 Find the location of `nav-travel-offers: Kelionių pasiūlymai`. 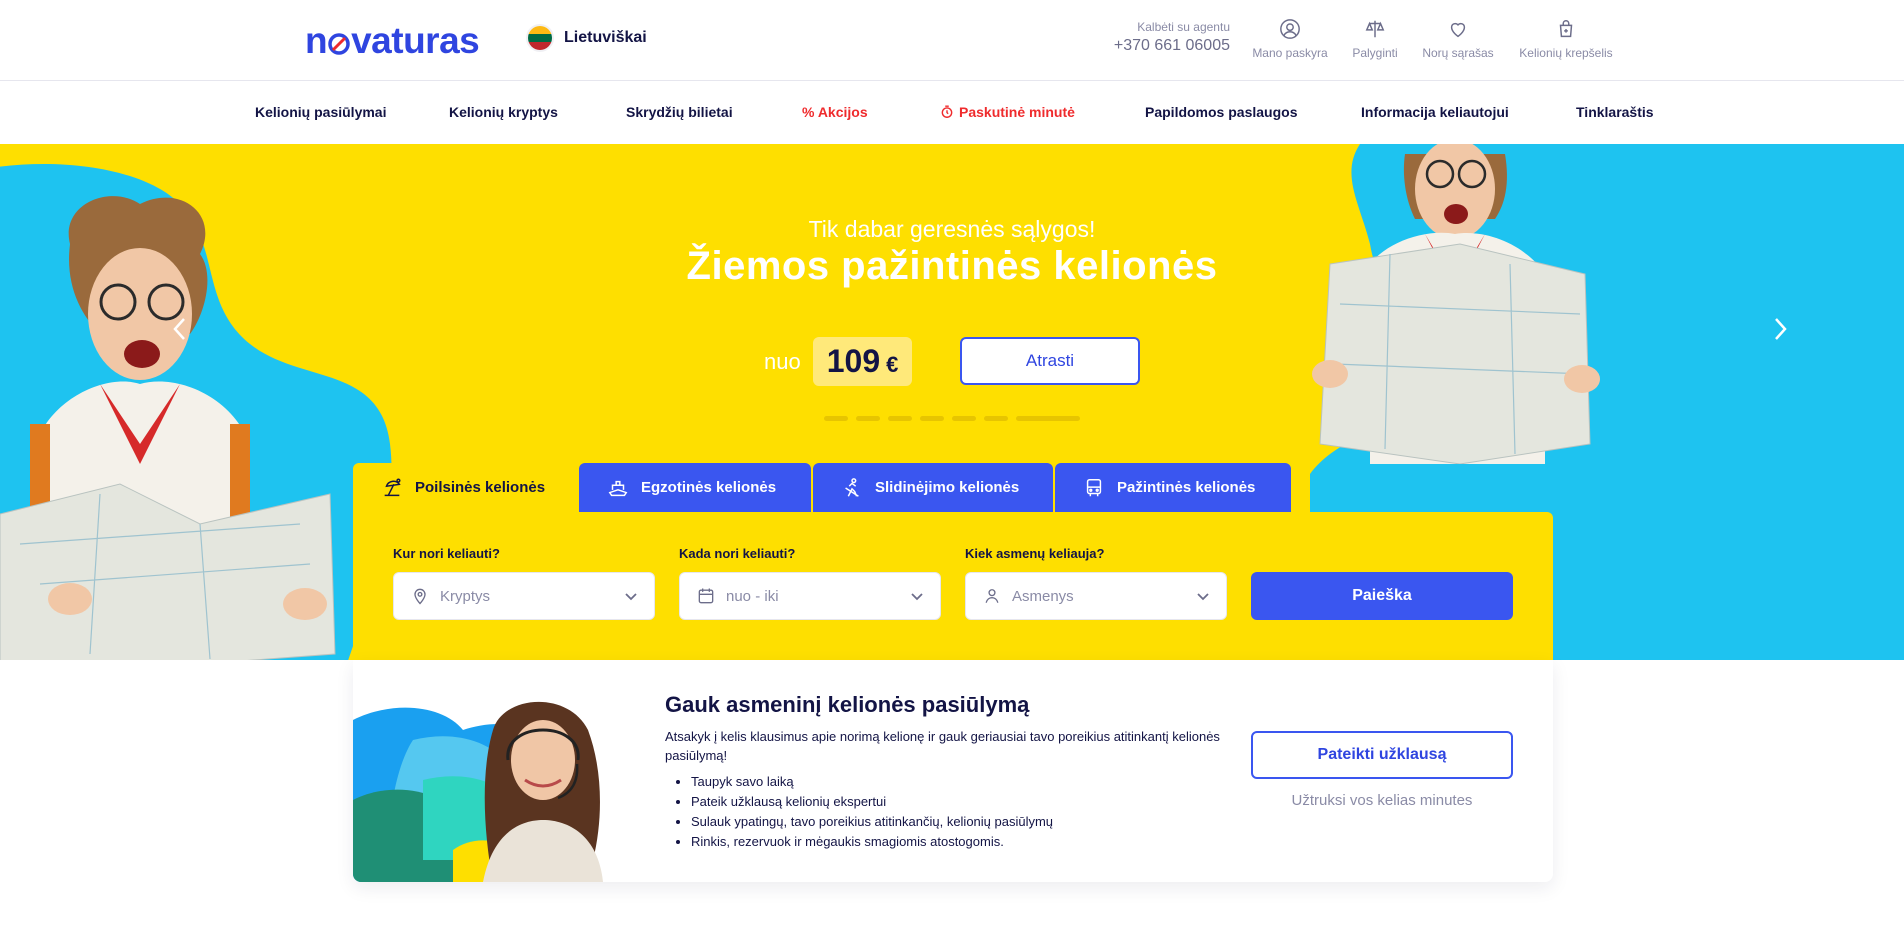

nav-travel-offers: Kelionių pasiūlymai is located at coordinates (320, 112).